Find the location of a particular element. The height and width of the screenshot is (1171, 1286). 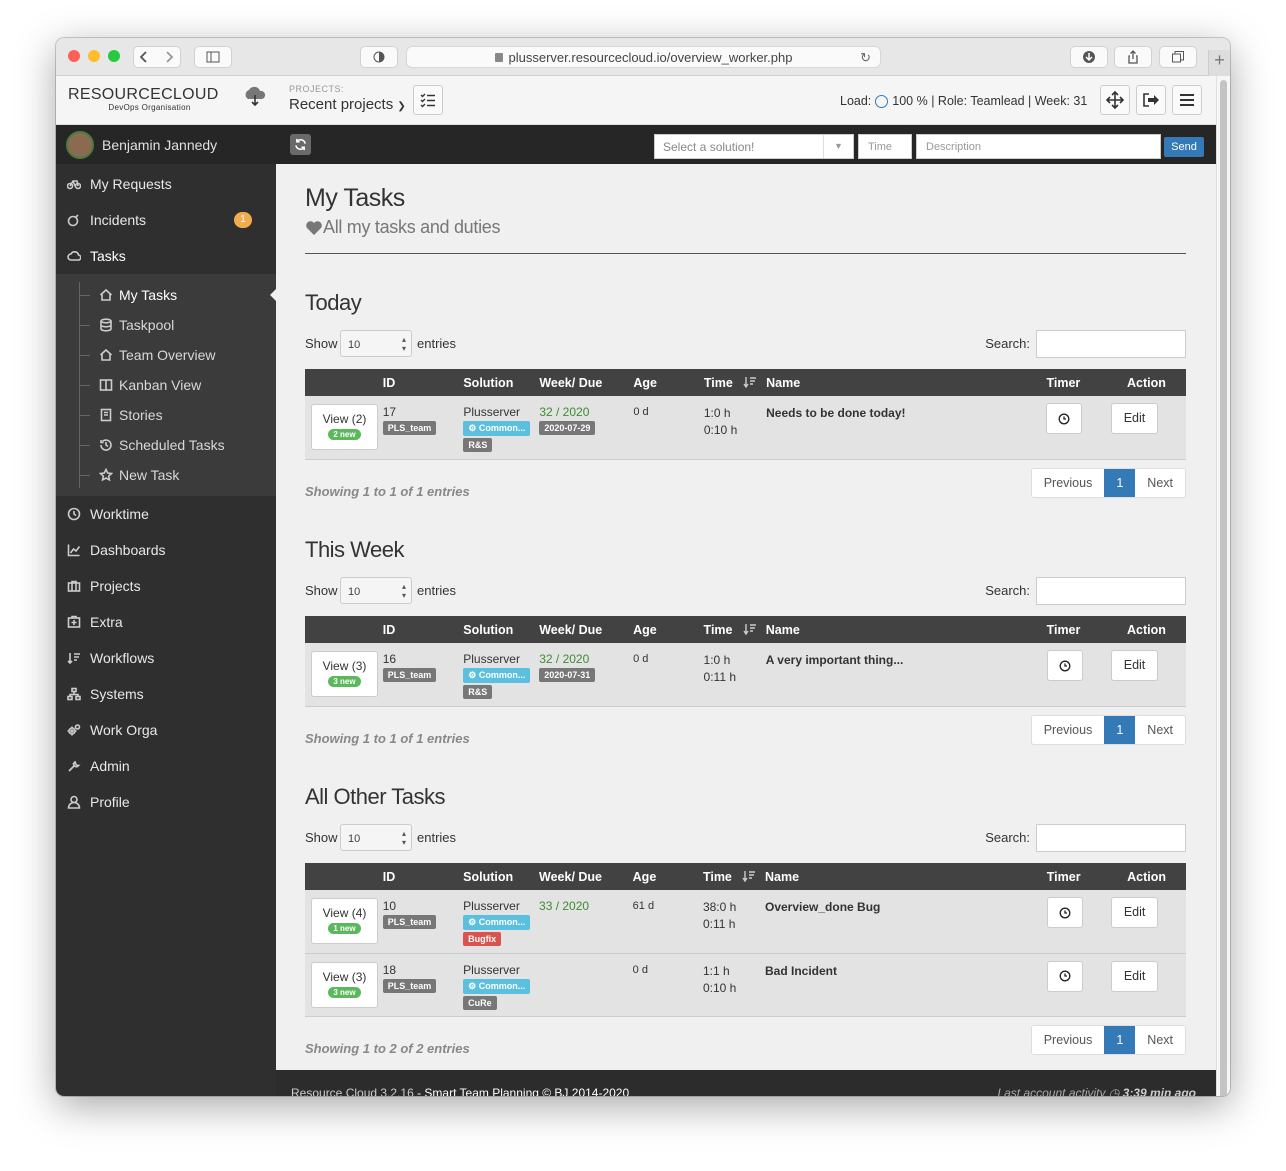

close-window-button is located at coordinates (74, 56).